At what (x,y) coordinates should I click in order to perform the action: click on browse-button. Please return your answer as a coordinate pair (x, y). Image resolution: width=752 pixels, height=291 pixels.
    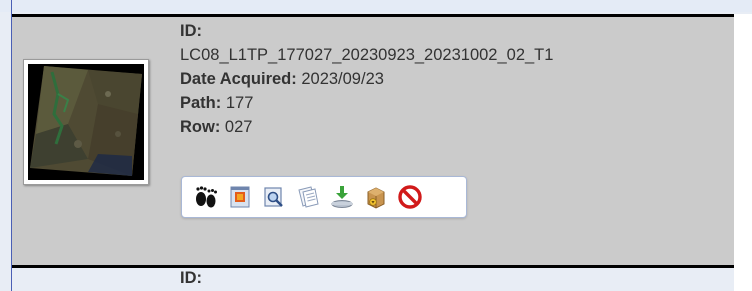
    Looking at the image, I should click on (274, 197).